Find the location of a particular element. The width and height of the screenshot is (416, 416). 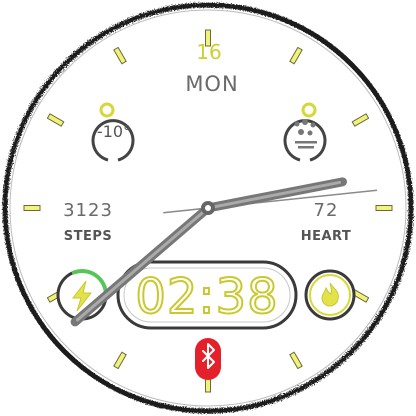

heart-label: HEART is located at coordinates (326, 236).